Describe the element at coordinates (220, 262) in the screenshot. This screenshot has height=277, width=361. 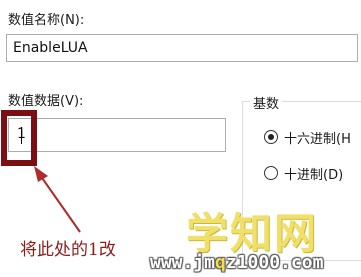
I see `watermark-url-q: q` at that location.